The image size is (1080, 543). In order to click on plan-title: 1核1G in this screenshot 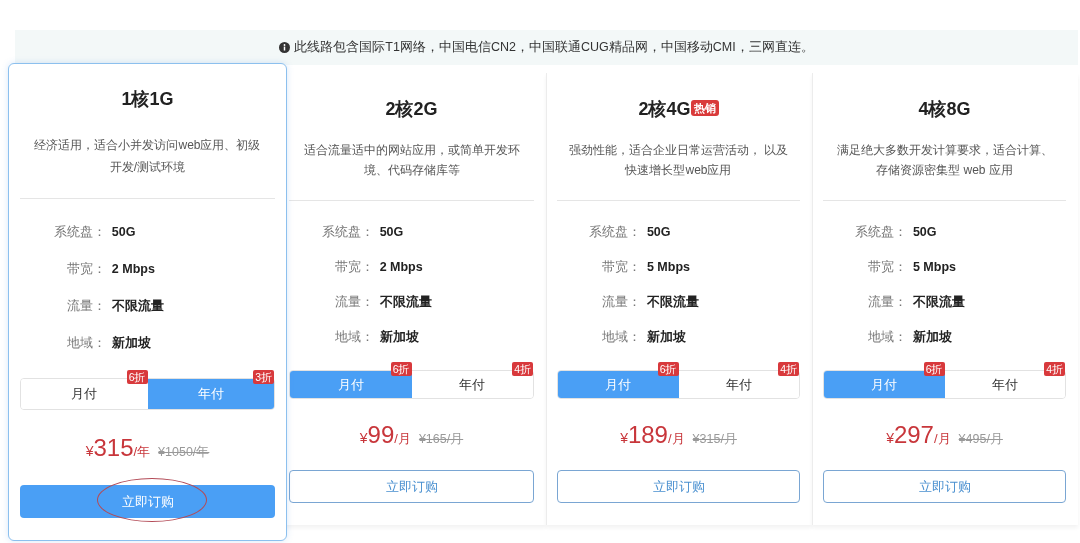, I will do `click(147, 99)`.